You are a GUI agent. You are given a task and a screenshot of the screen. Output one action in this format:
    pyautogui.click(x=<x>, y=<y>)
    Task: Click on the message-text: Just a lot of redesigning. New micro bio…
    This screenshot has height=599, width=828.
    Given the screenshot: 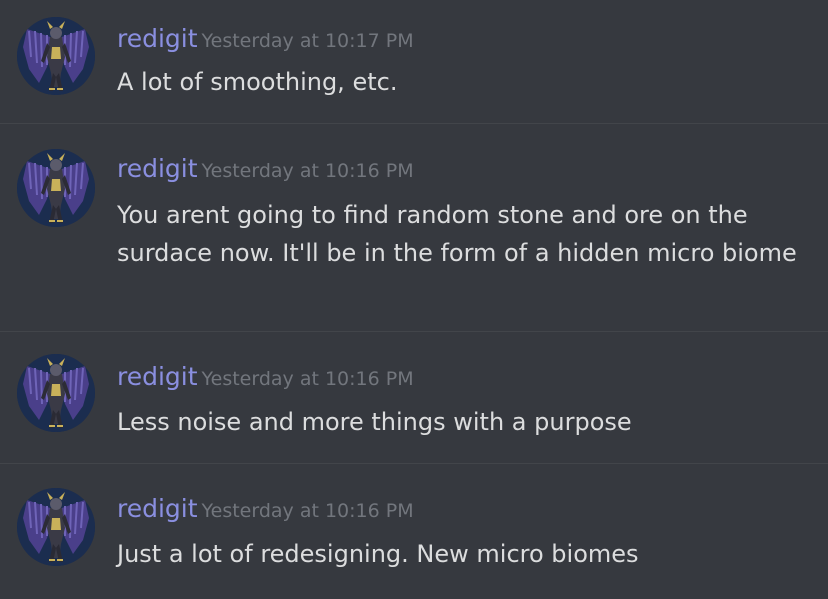 What is the action you would take?
    pyautogui.click(x=378, y=554)
    